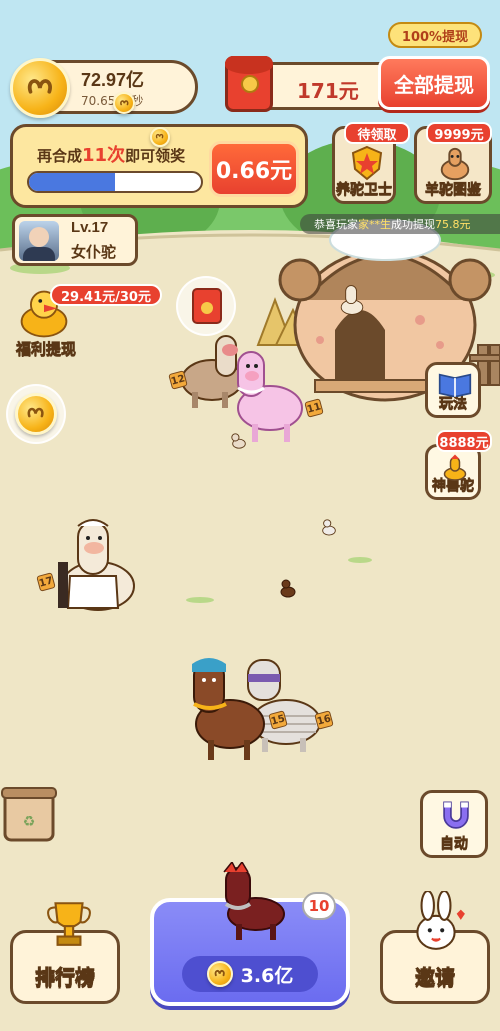  I want to click on bunny-icon, so click(440, 920).